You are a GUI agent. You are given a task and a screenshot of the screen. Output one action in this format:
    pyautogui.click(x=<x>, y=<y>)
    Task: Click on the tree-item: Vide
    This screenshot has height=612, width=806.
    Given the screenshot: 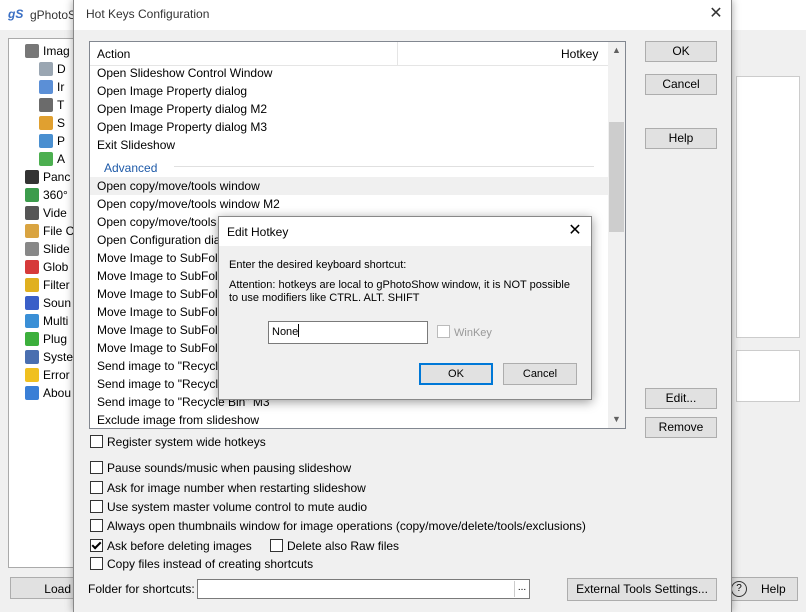 What is the action you would take?
    pyautogui.click(x=46, y=213)
    